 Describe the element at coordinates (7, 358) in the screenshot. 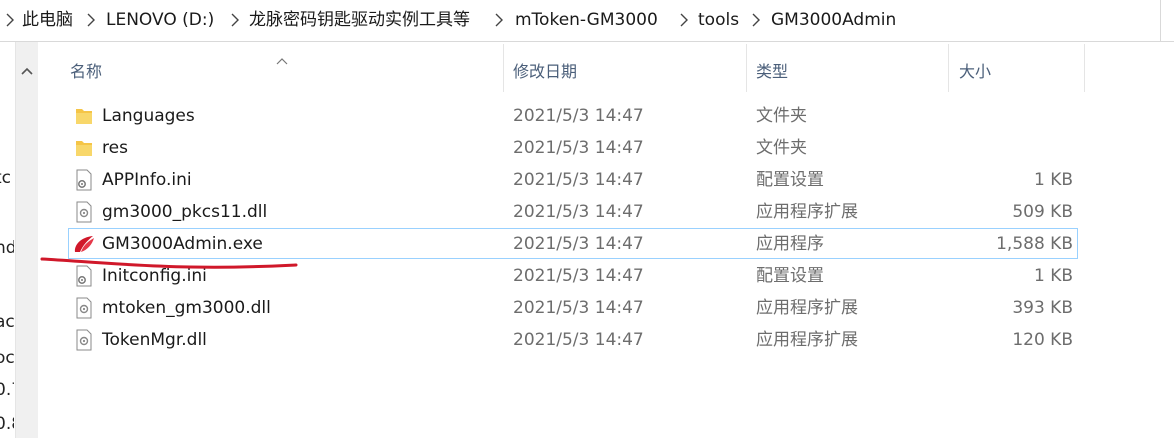

I see `nav-item-fragment: oc` at that location.